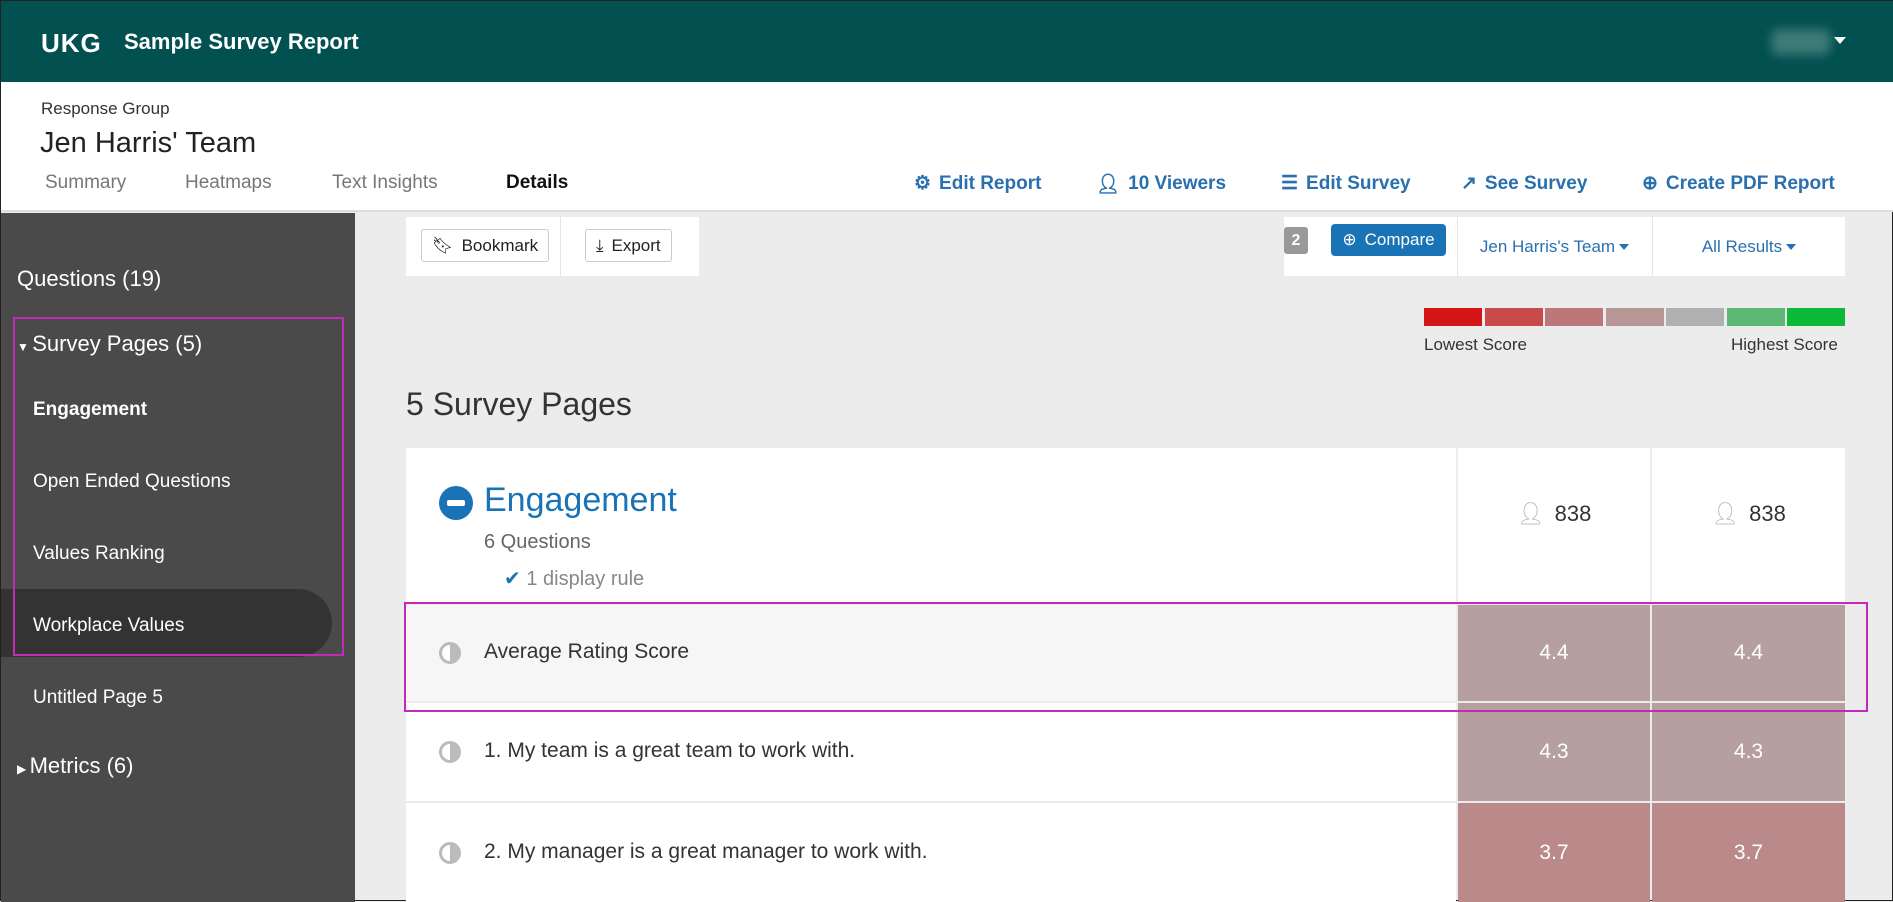  Describe the element at coordinates (456, 503) in the screenshot. I see `collapse-icon` at that location.